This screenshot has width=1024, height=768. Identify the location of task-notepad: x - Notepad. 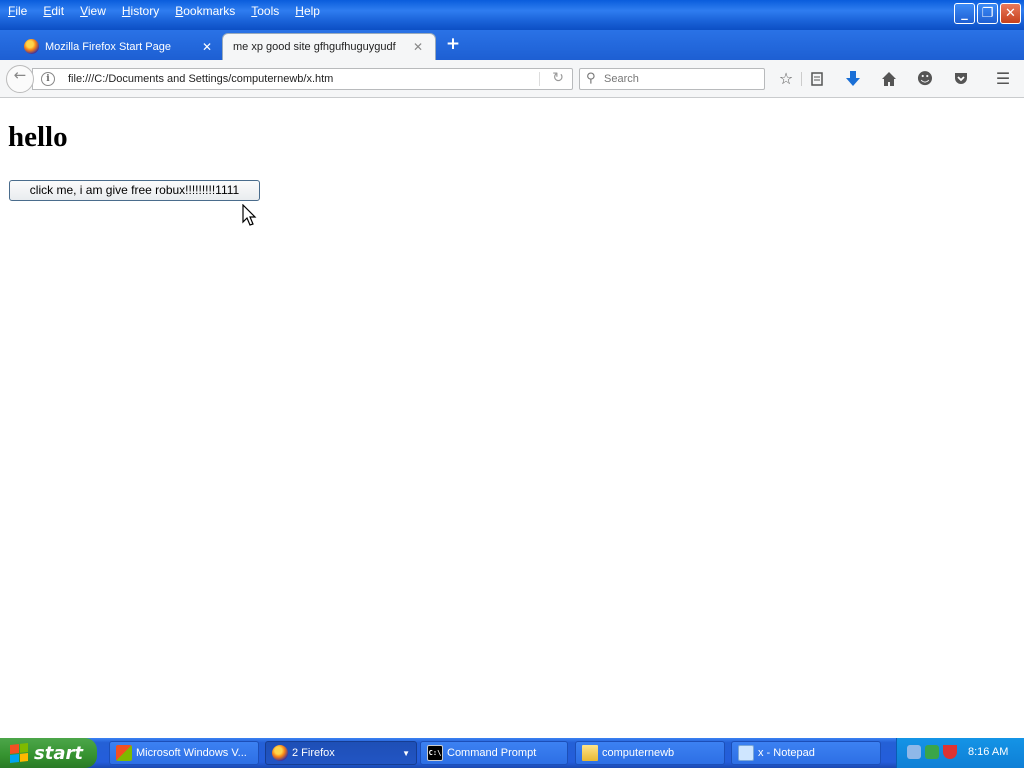
(806, 753).